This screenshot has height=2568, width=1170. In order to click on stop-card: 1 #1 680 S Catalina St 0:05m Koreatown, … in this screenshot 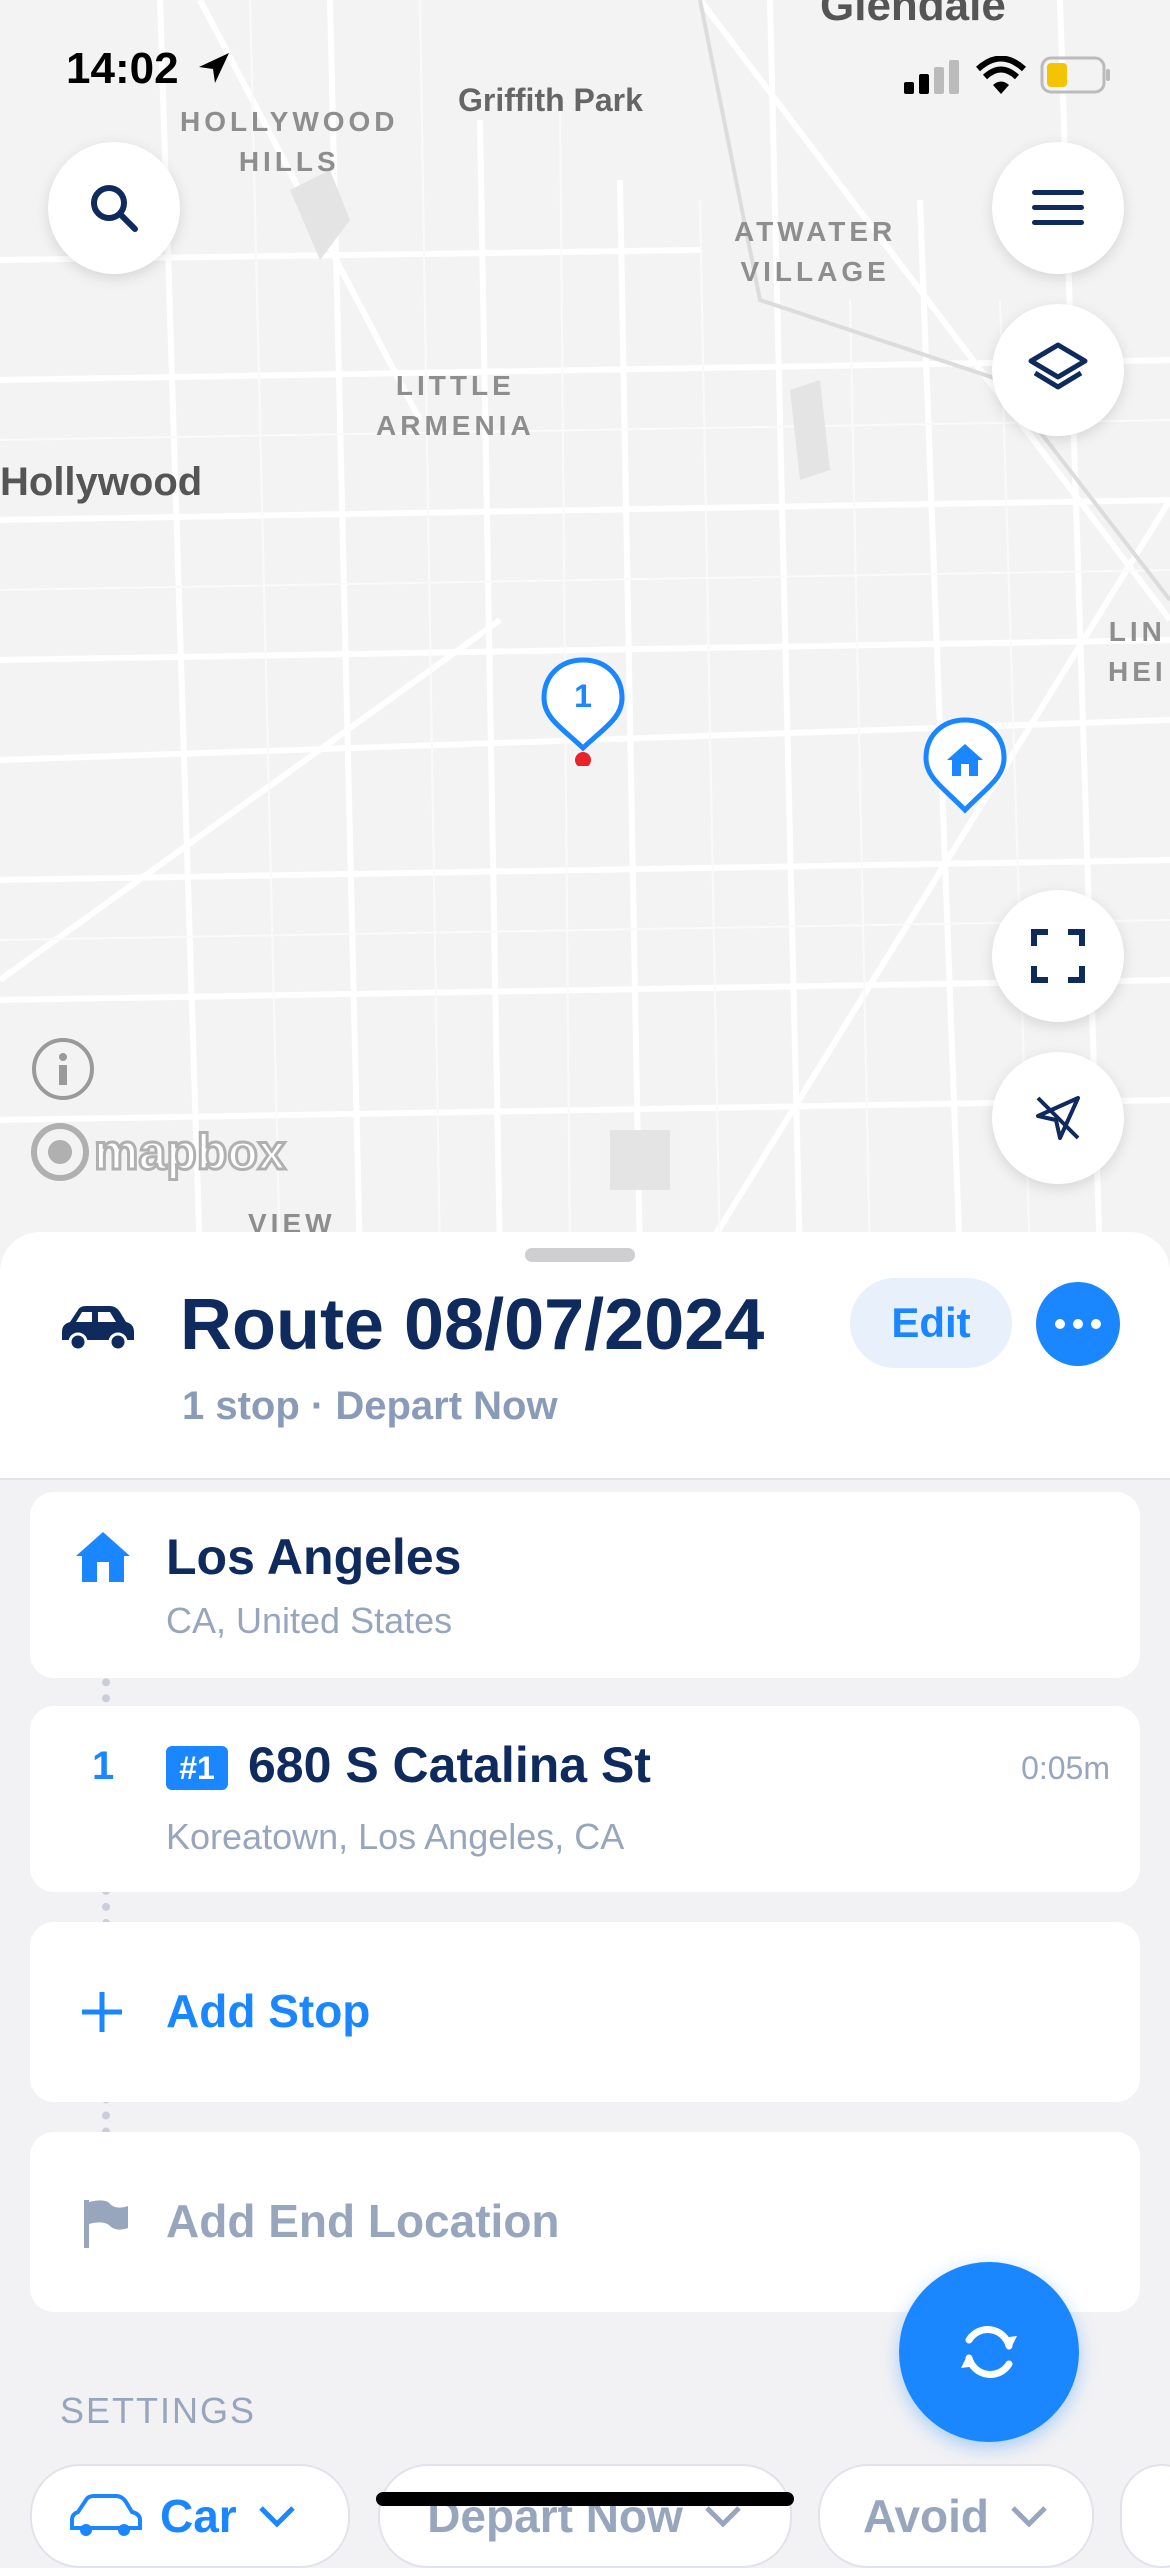, I will do `click(585, 1799)`.